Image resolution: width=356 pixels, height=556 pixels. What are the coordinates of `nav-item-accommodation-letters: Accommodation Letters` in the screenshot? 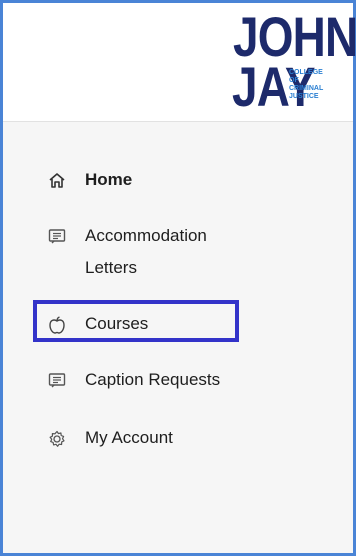 It's located at (127, 252).